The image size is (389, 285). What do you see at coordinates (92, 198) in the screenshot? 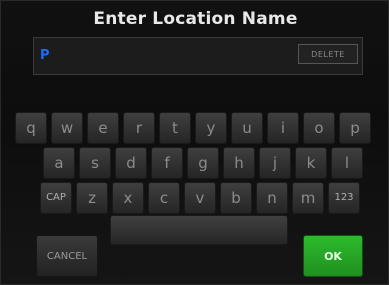
I see `key-z: z` at bounding box center [92, 198].